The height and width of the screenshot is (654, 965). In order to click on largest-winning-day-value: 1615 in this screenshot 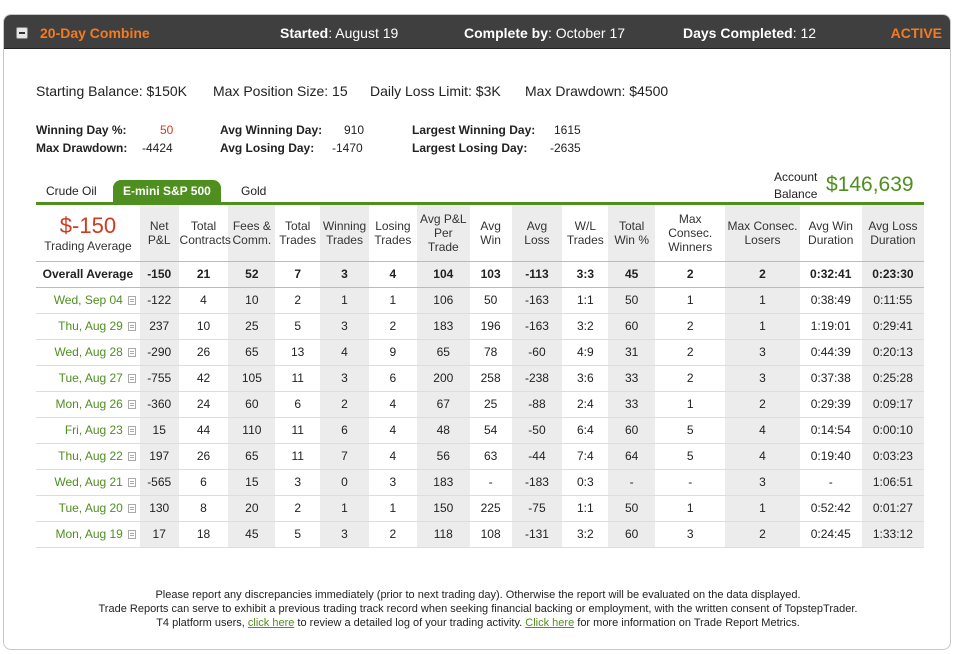, I will do `click(567, 130)`.